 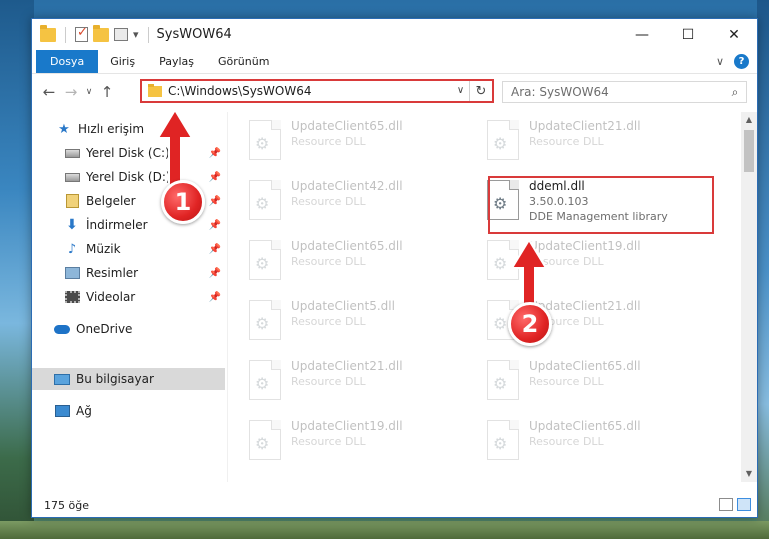 I want to click on music-icon: ♪, so click(x=72, y=249).